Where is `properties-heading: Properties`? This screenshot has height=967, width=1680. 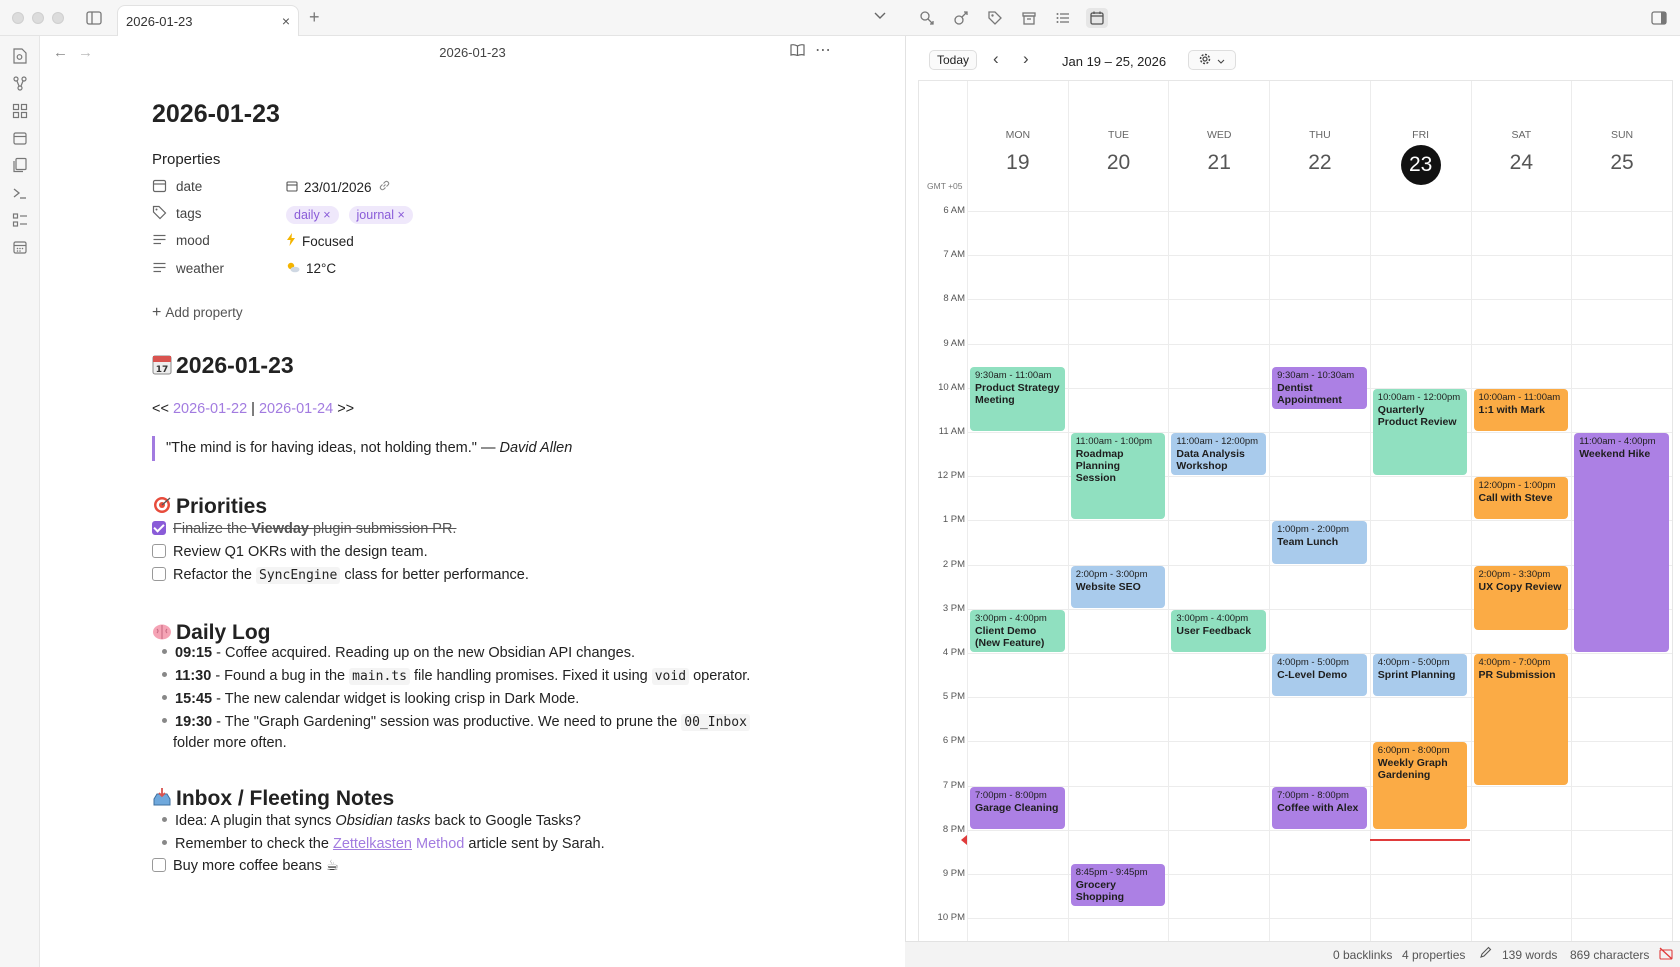 properties-heading: Properties is located at coordinates (186, 159).